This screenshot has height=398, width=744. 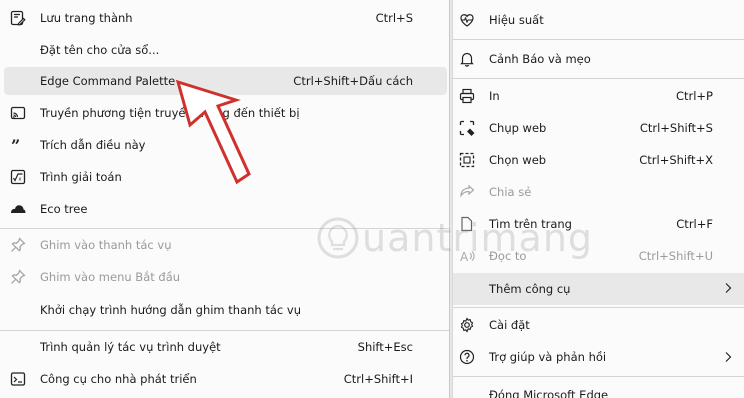 I want to click on menu-item-label: Đóng Microsoft Edge, so click(x=549, y=393).